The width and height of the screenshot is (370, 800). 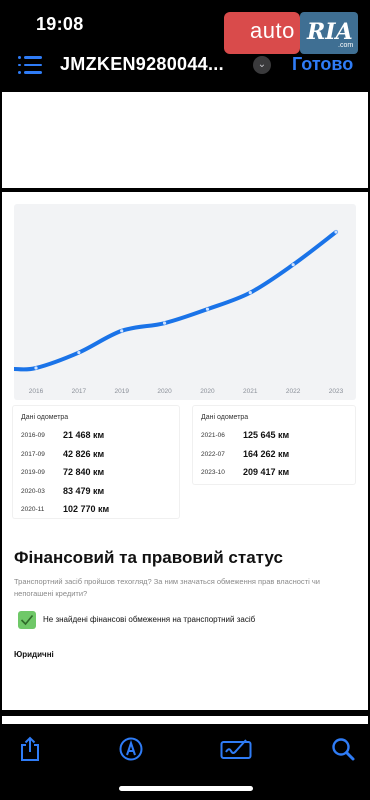 I want to click on document-nav-bar: JMZKEN9280044... ⌄ Готово, so click(x=185, y=65).